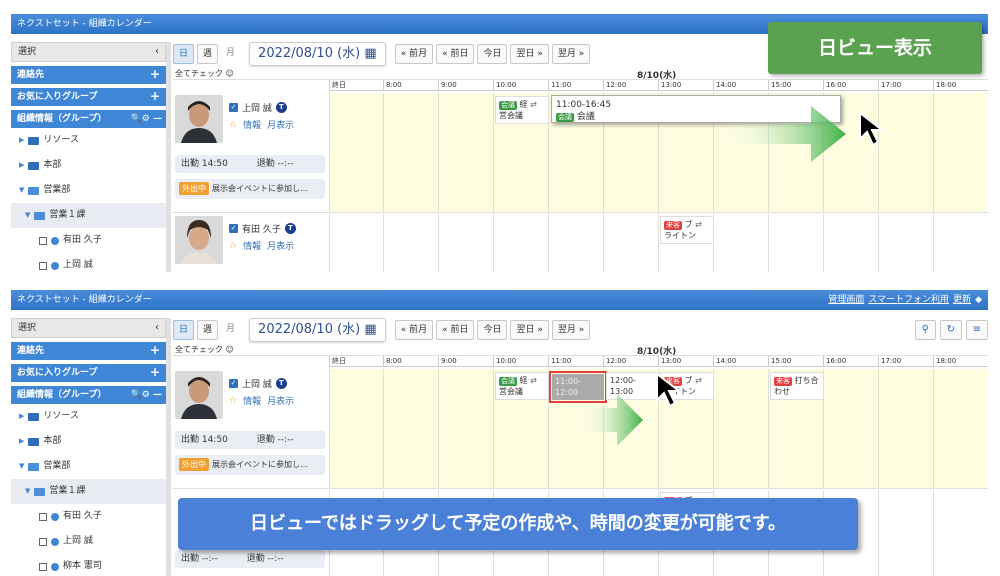  Describe the element at coordinates (78, 265) in the screenshot. I see `tree-label: 上岡 誠` at that location.